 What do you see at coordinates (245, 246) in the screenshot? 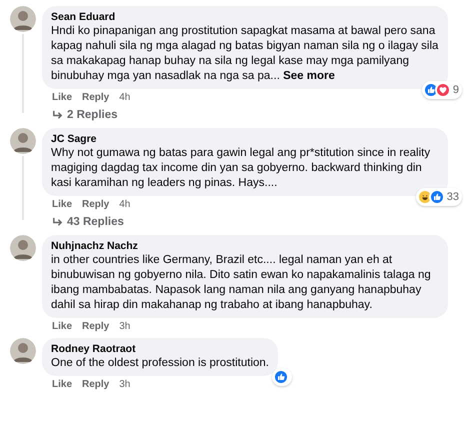
I see `author-name: Nuhjnachz Nachz` at bounding box center [245, 246].